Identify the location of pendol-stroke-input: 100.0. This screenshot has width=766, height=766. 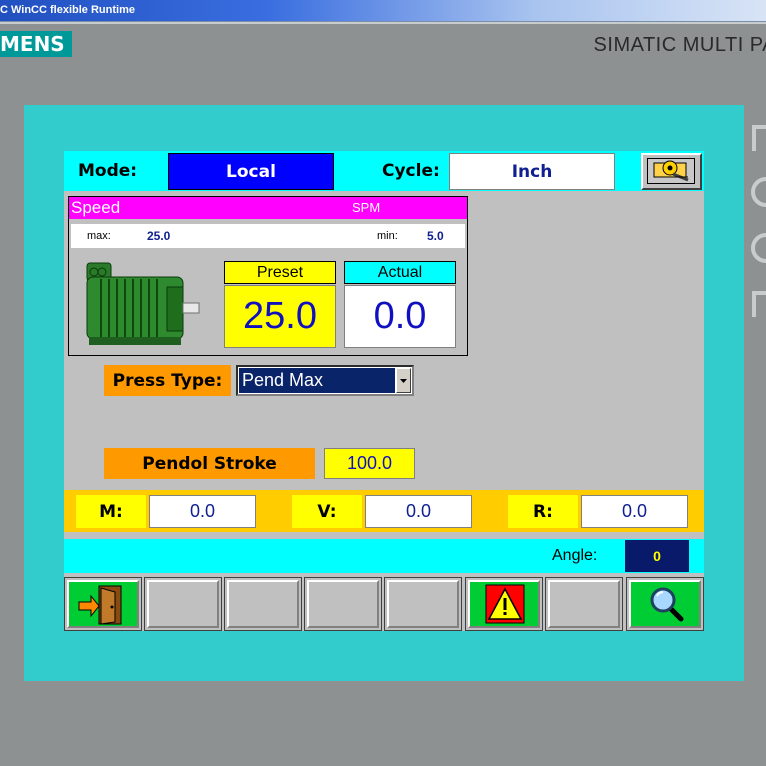
(369, 463).